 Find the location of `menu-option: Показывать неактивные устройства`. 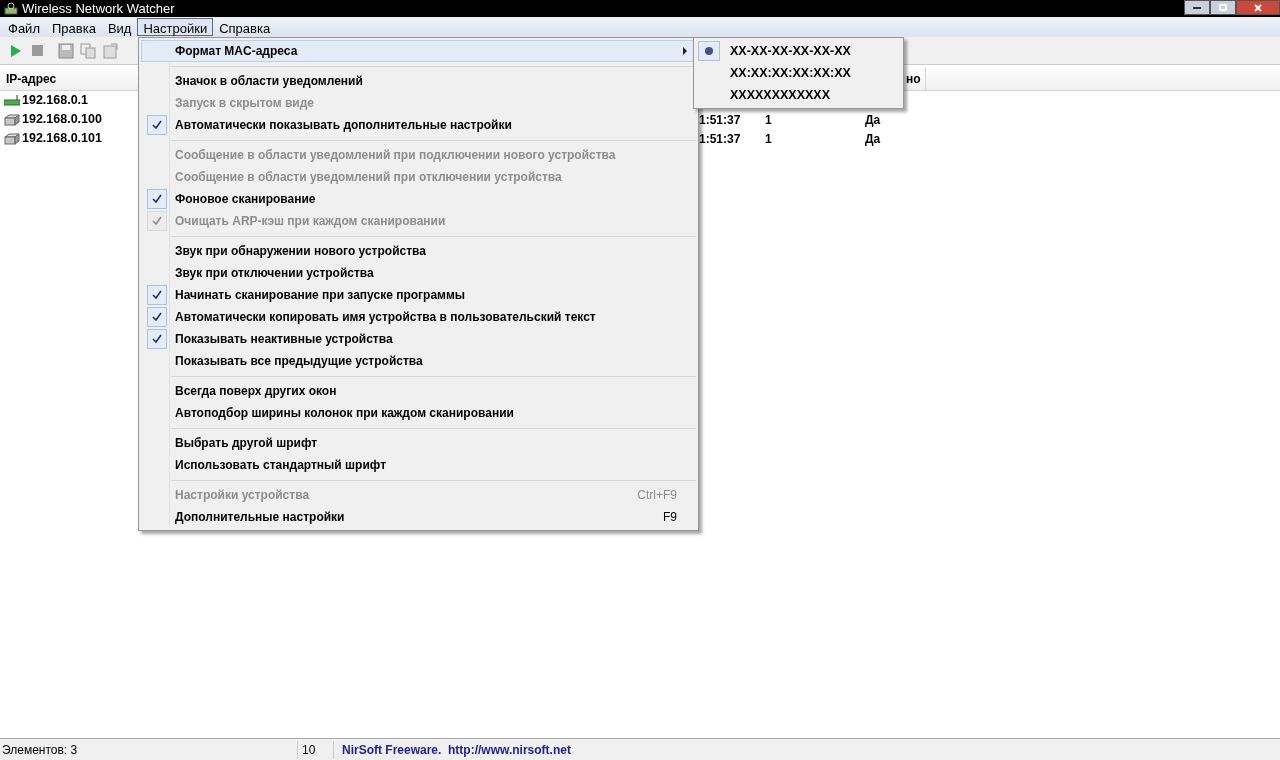

menu-option: Показывать неактивные устройства is located at coordinates (418, 339).